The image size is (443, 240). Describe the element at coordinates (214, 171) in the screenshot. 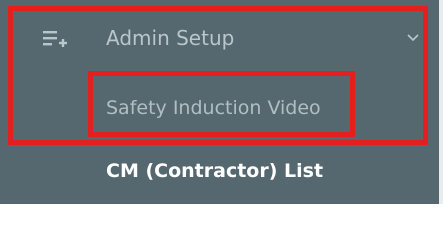

I see `submenu-item-cm-contractor-list: CM (Contractor) List` at that location.